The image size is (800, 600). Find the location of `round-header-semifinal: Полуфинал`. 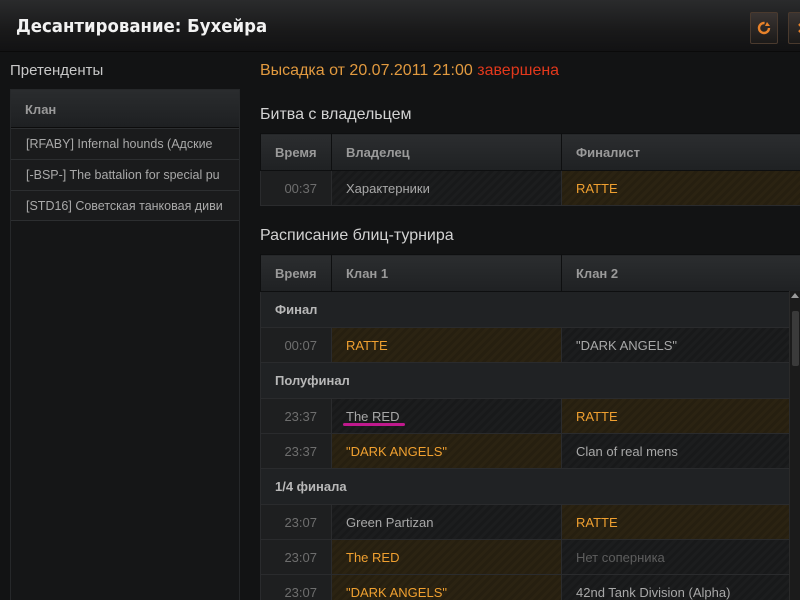

round-header-semifinal: Полуфинал is located at coordinates (530, 380).